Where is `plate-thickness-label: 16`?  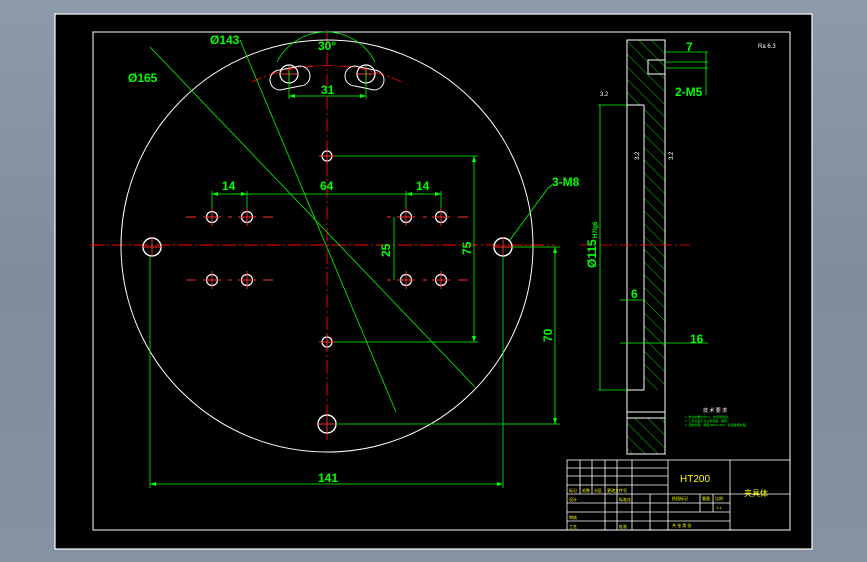 plate-thickness-label: 16 is located at coordinates (697, 339).